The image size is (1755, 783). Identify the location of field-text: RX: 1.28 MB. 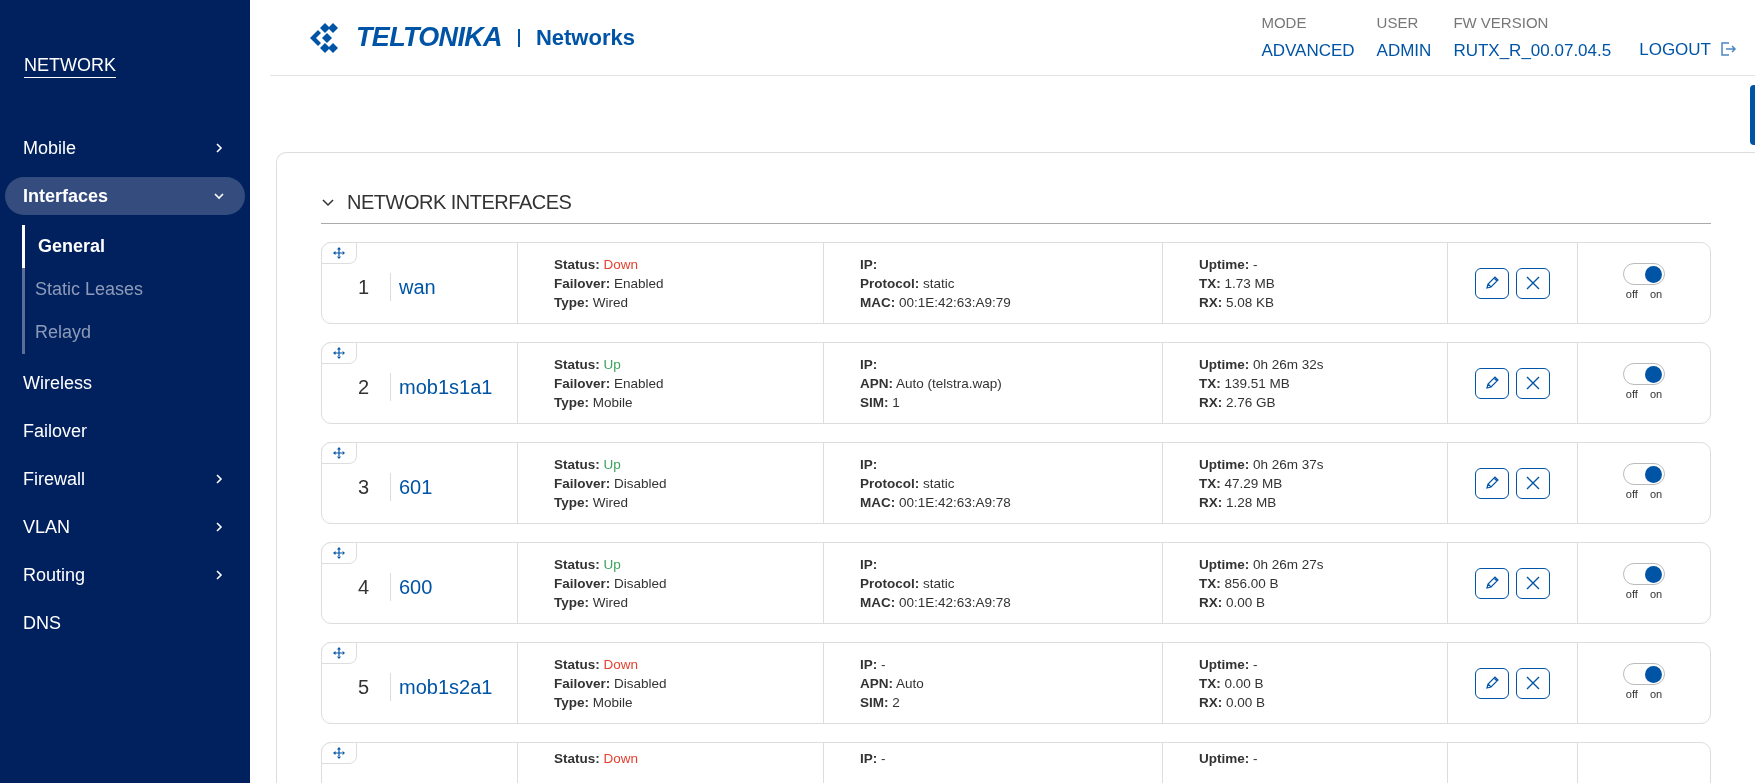
(1238, 502).